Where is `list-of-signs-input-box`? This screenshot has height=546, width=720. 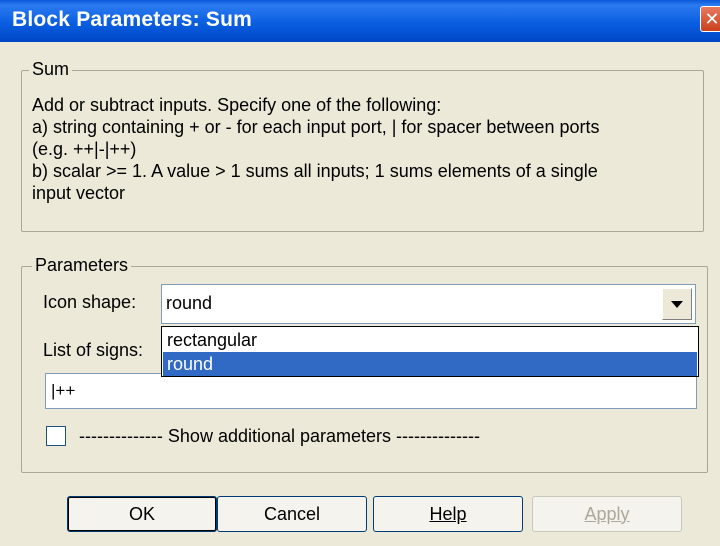
list-of-signs-input-box is located at coordinates (371, 391).